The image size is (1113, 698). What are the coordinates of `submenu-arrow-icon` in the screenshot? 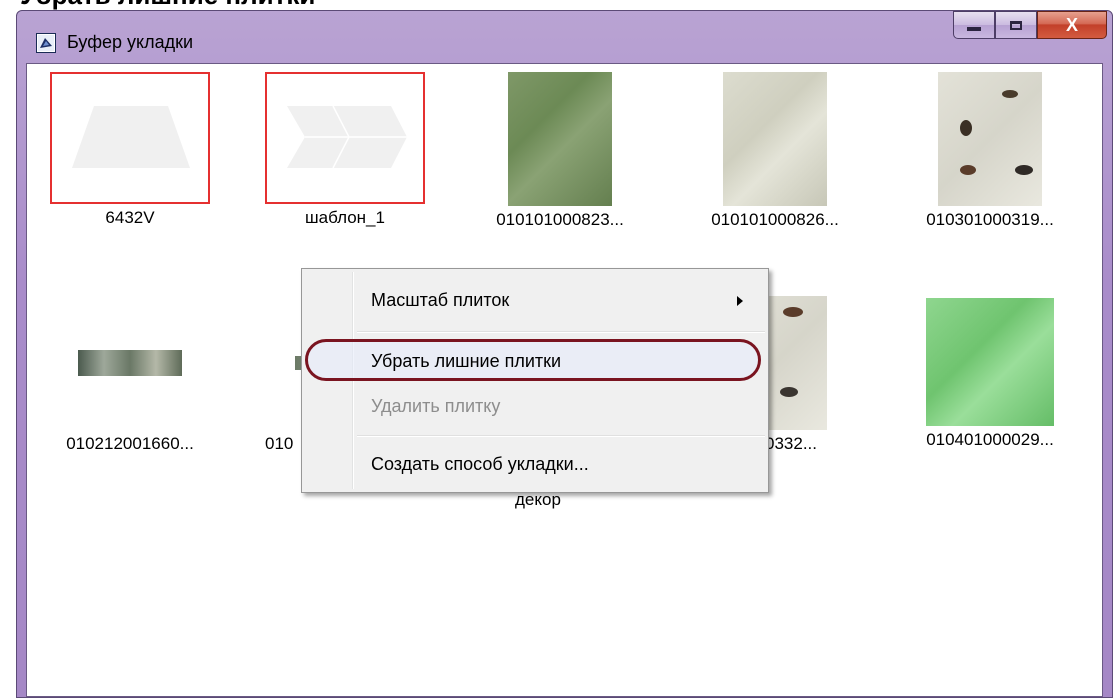 It's located at (740, 301).